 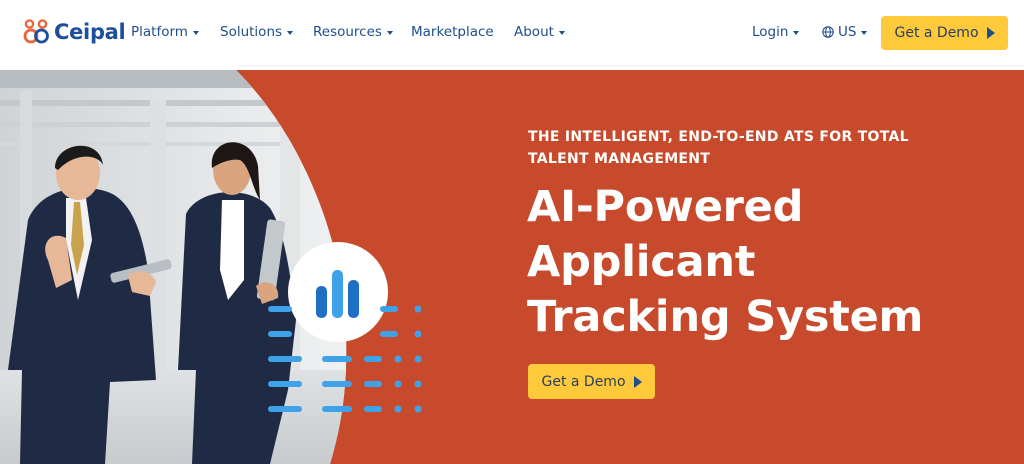 What do you see at coordinates (847, 32) in the screenshot?
I see `region-label: US` at bounding box center [847, 32].